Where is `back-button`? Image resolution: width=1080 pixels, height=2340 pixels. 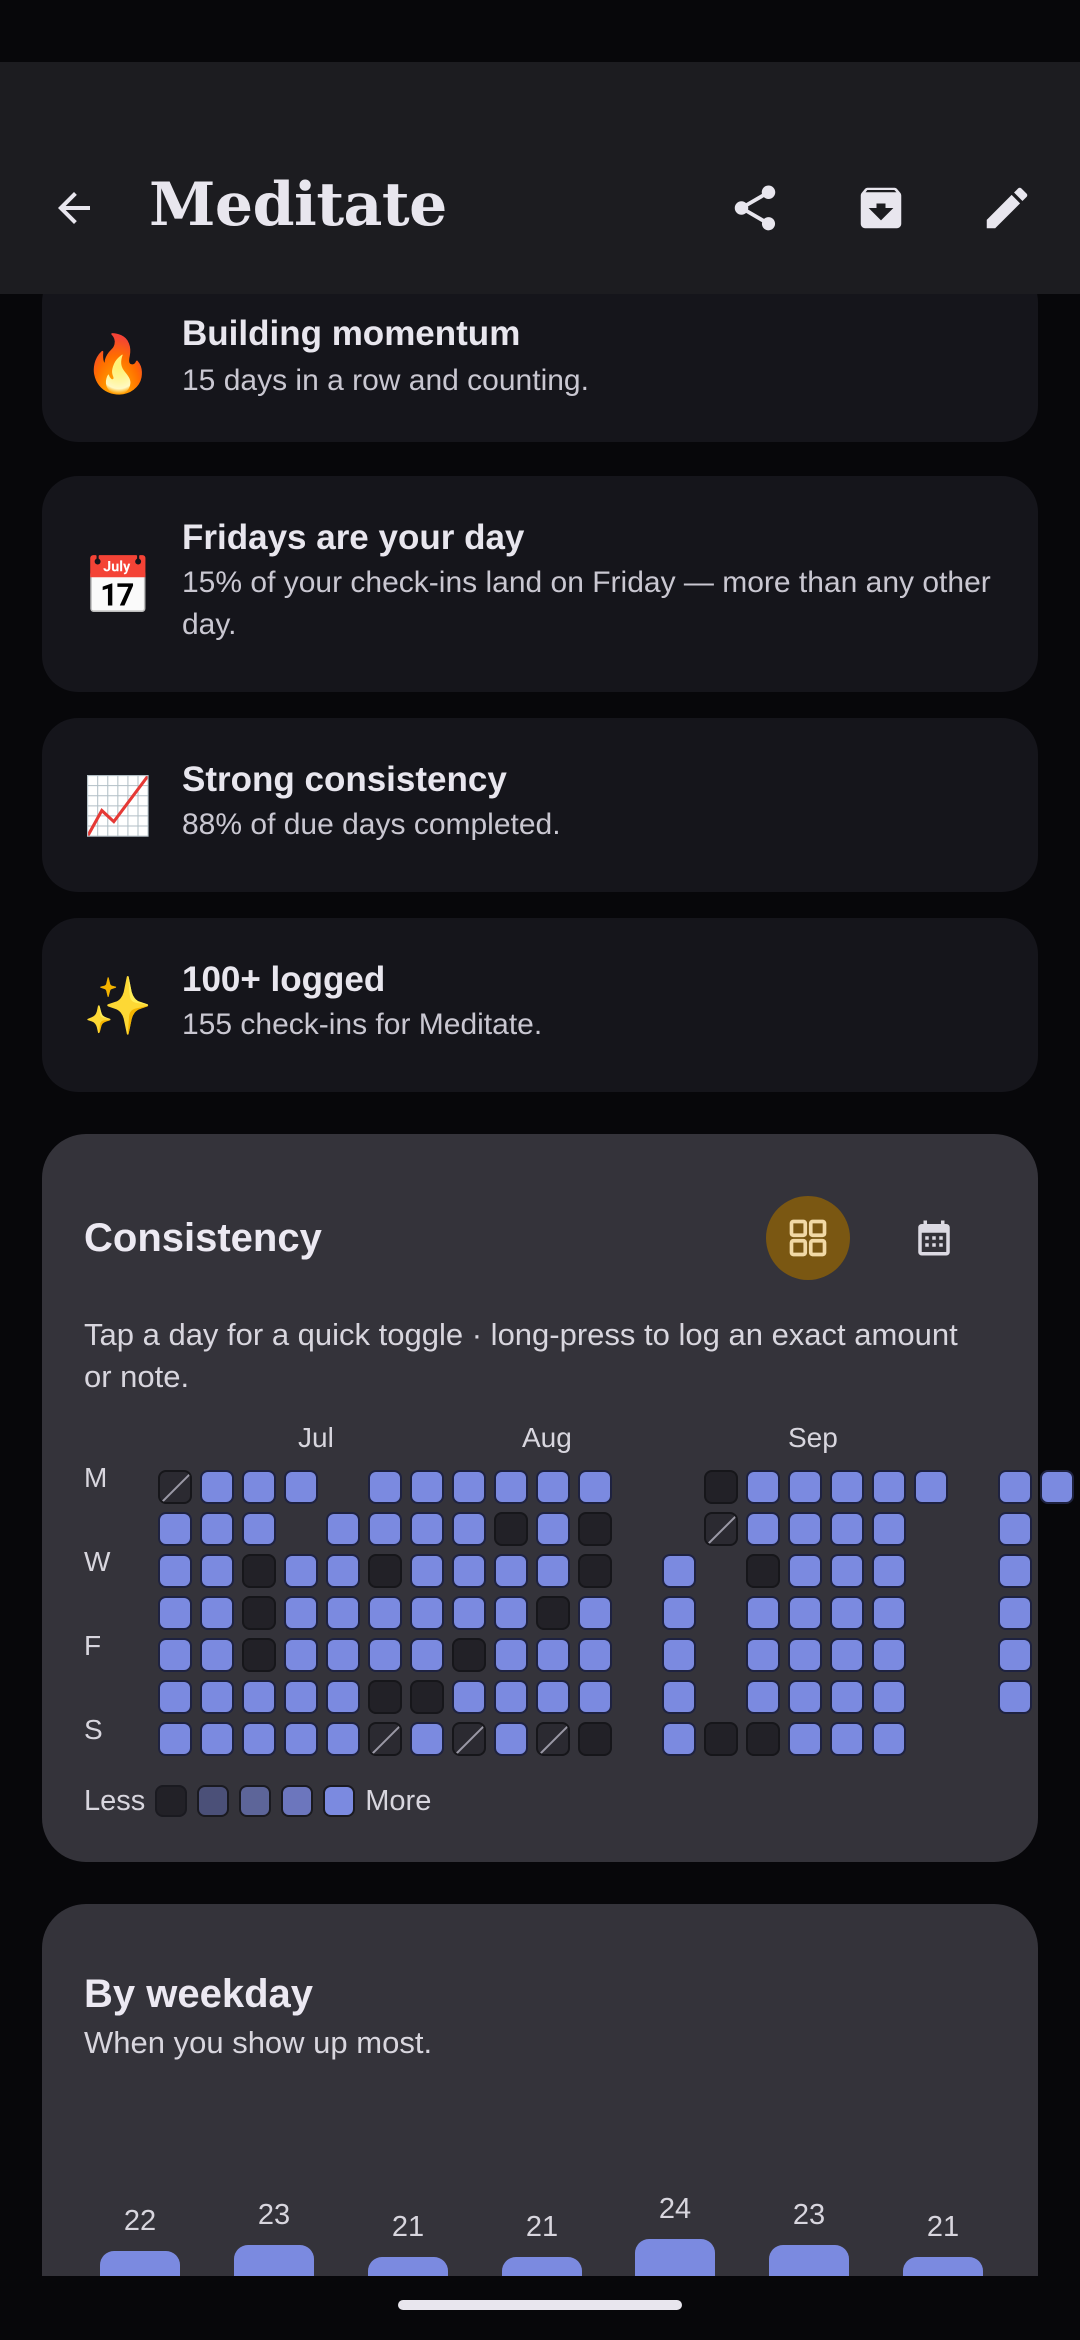 back-button is located at coordinates (74, 208).